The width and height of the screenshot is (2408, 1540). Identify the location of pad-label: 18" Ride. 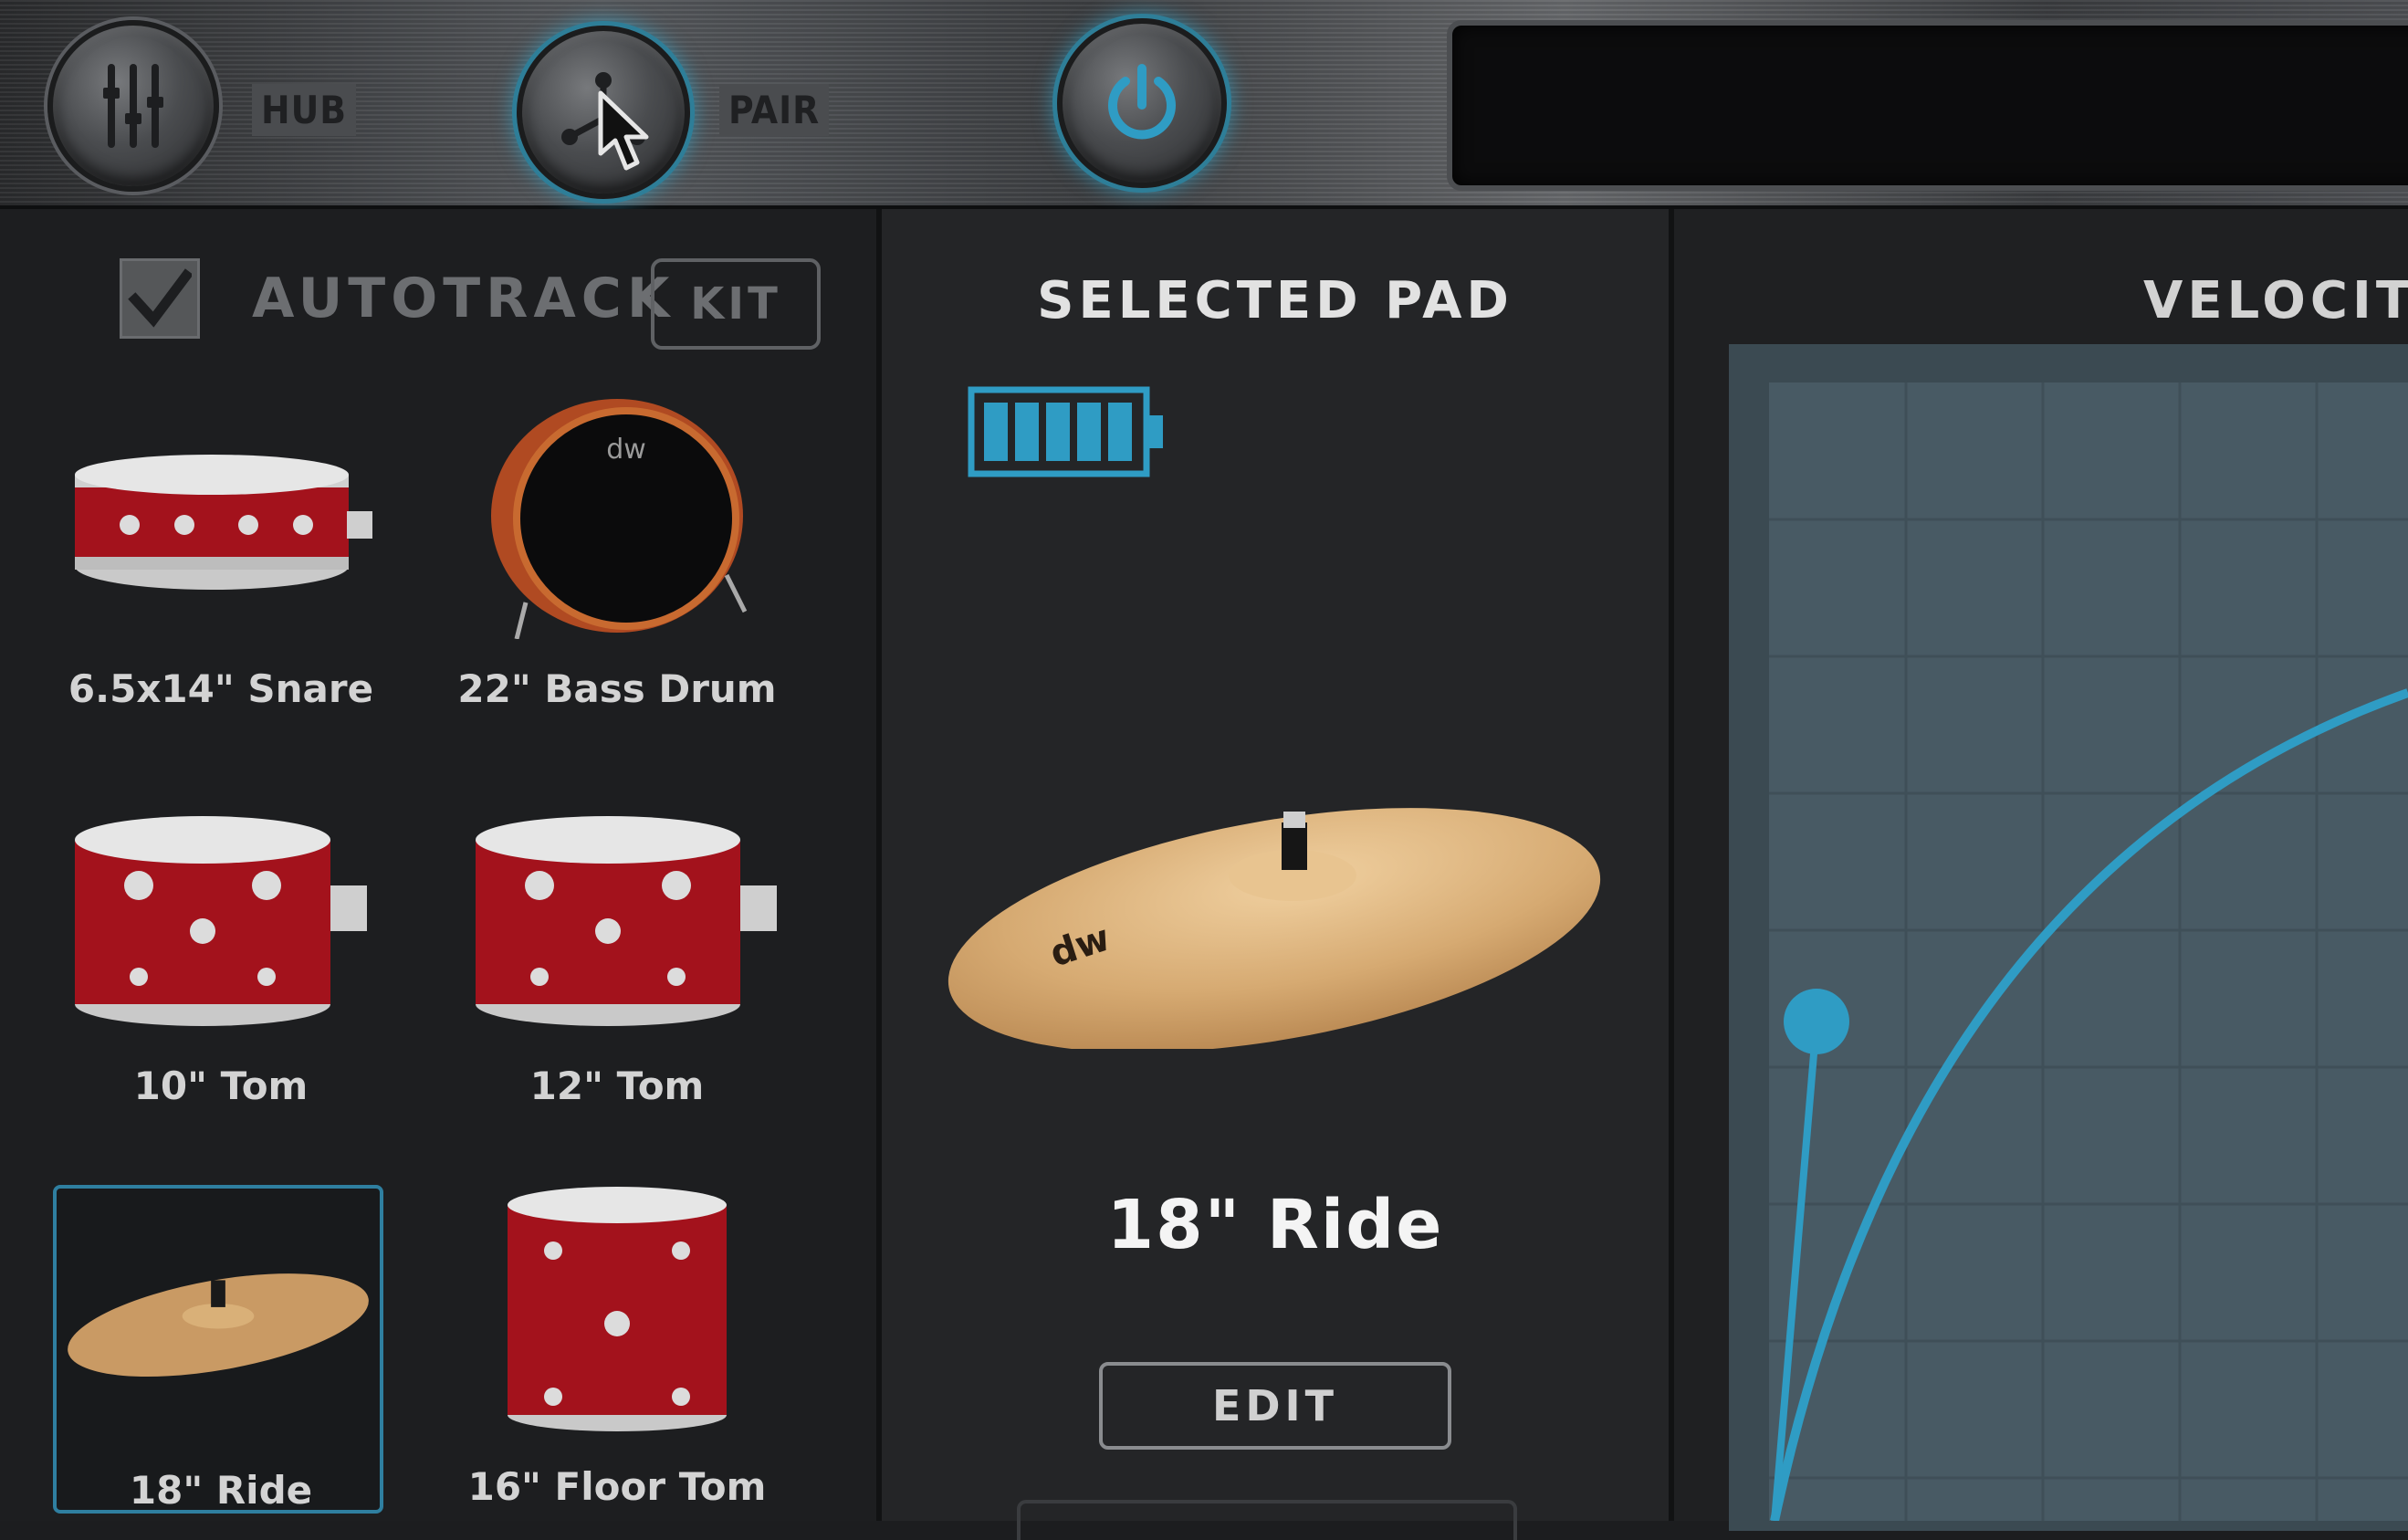
(221, 1490).